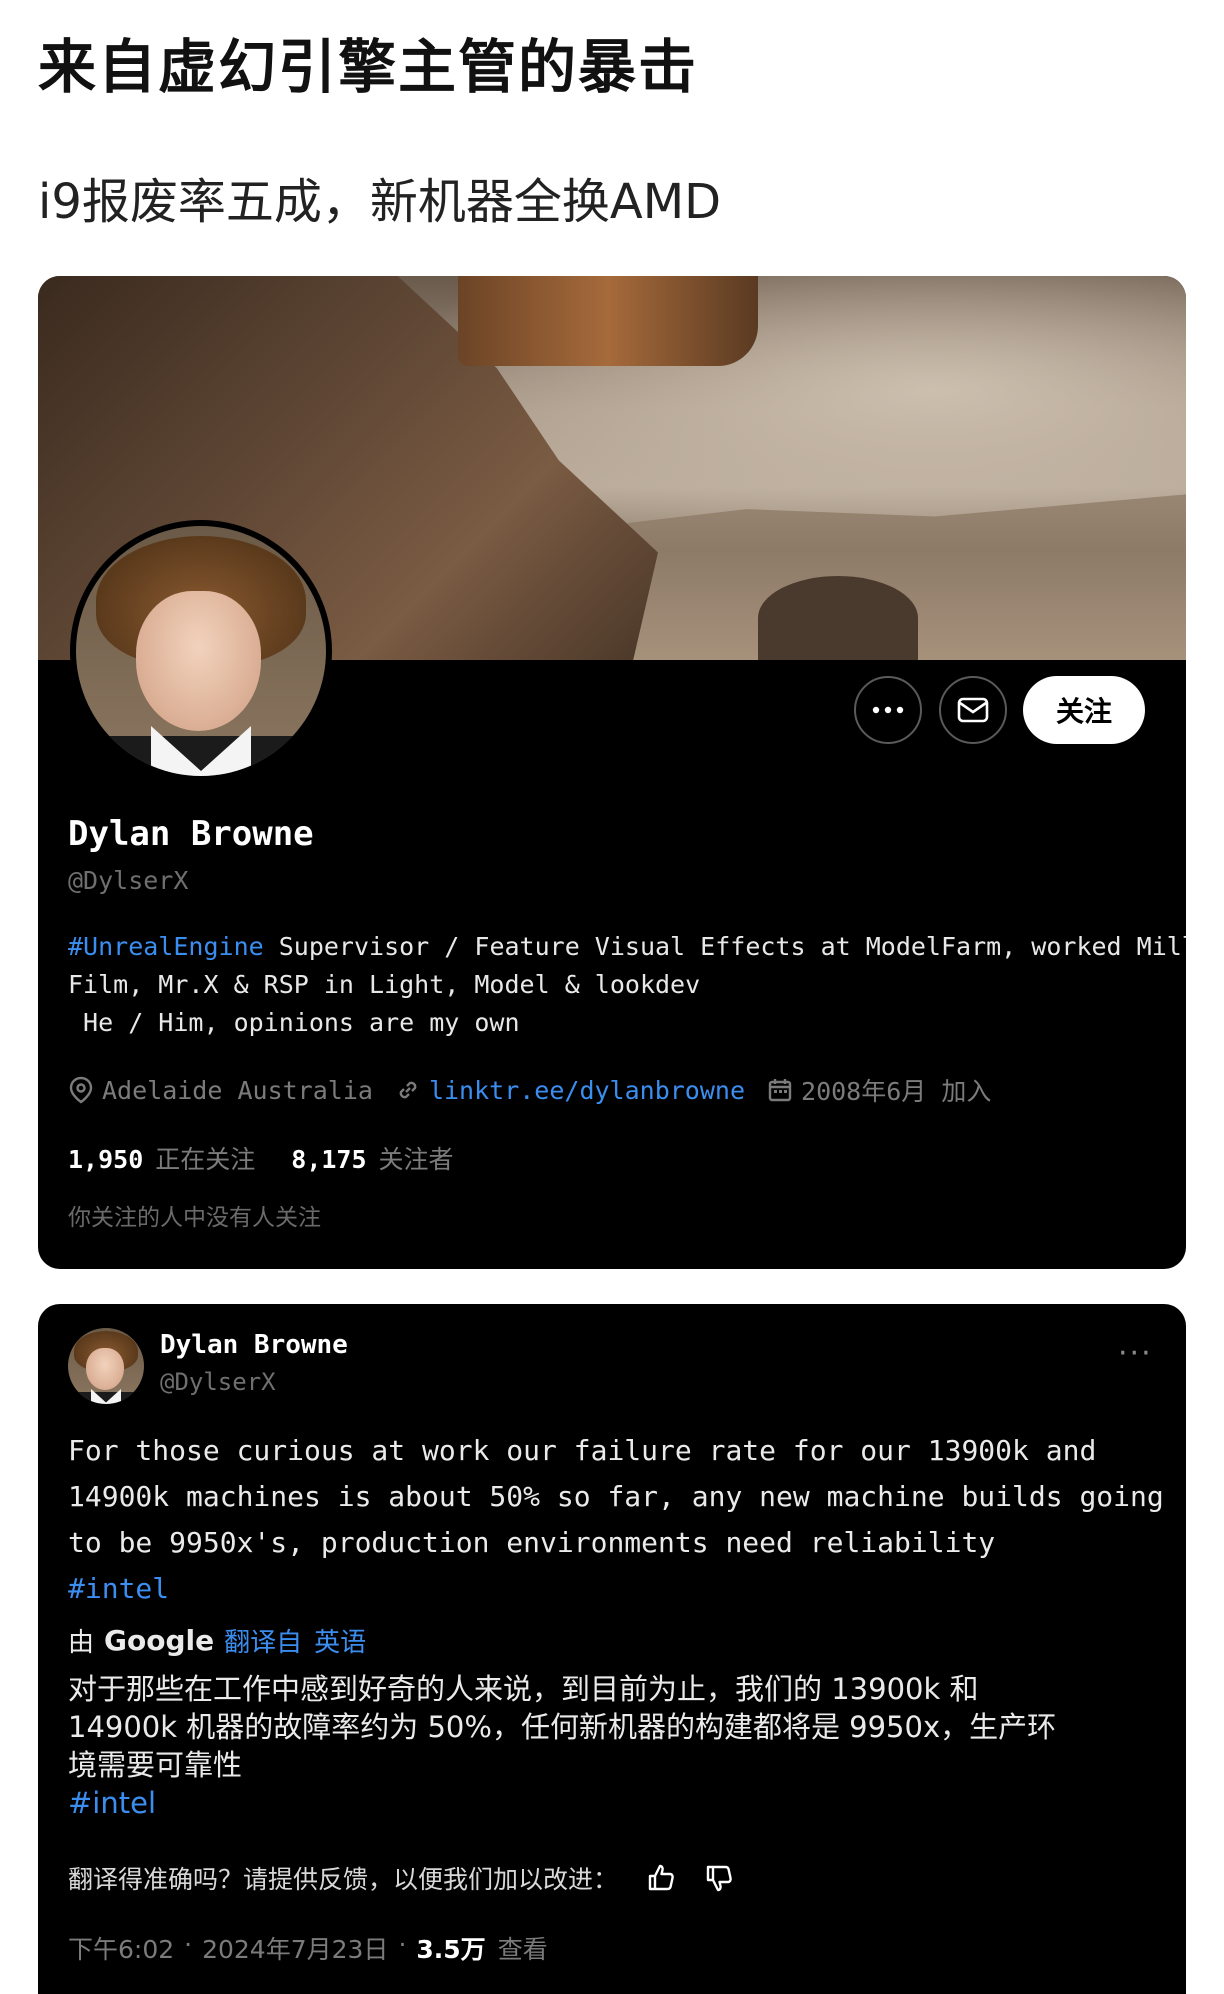 The height and width of the screenshot is (1994, 1224). I want to click on following-stat: 1,950 正在关注, so click(161, 1158).